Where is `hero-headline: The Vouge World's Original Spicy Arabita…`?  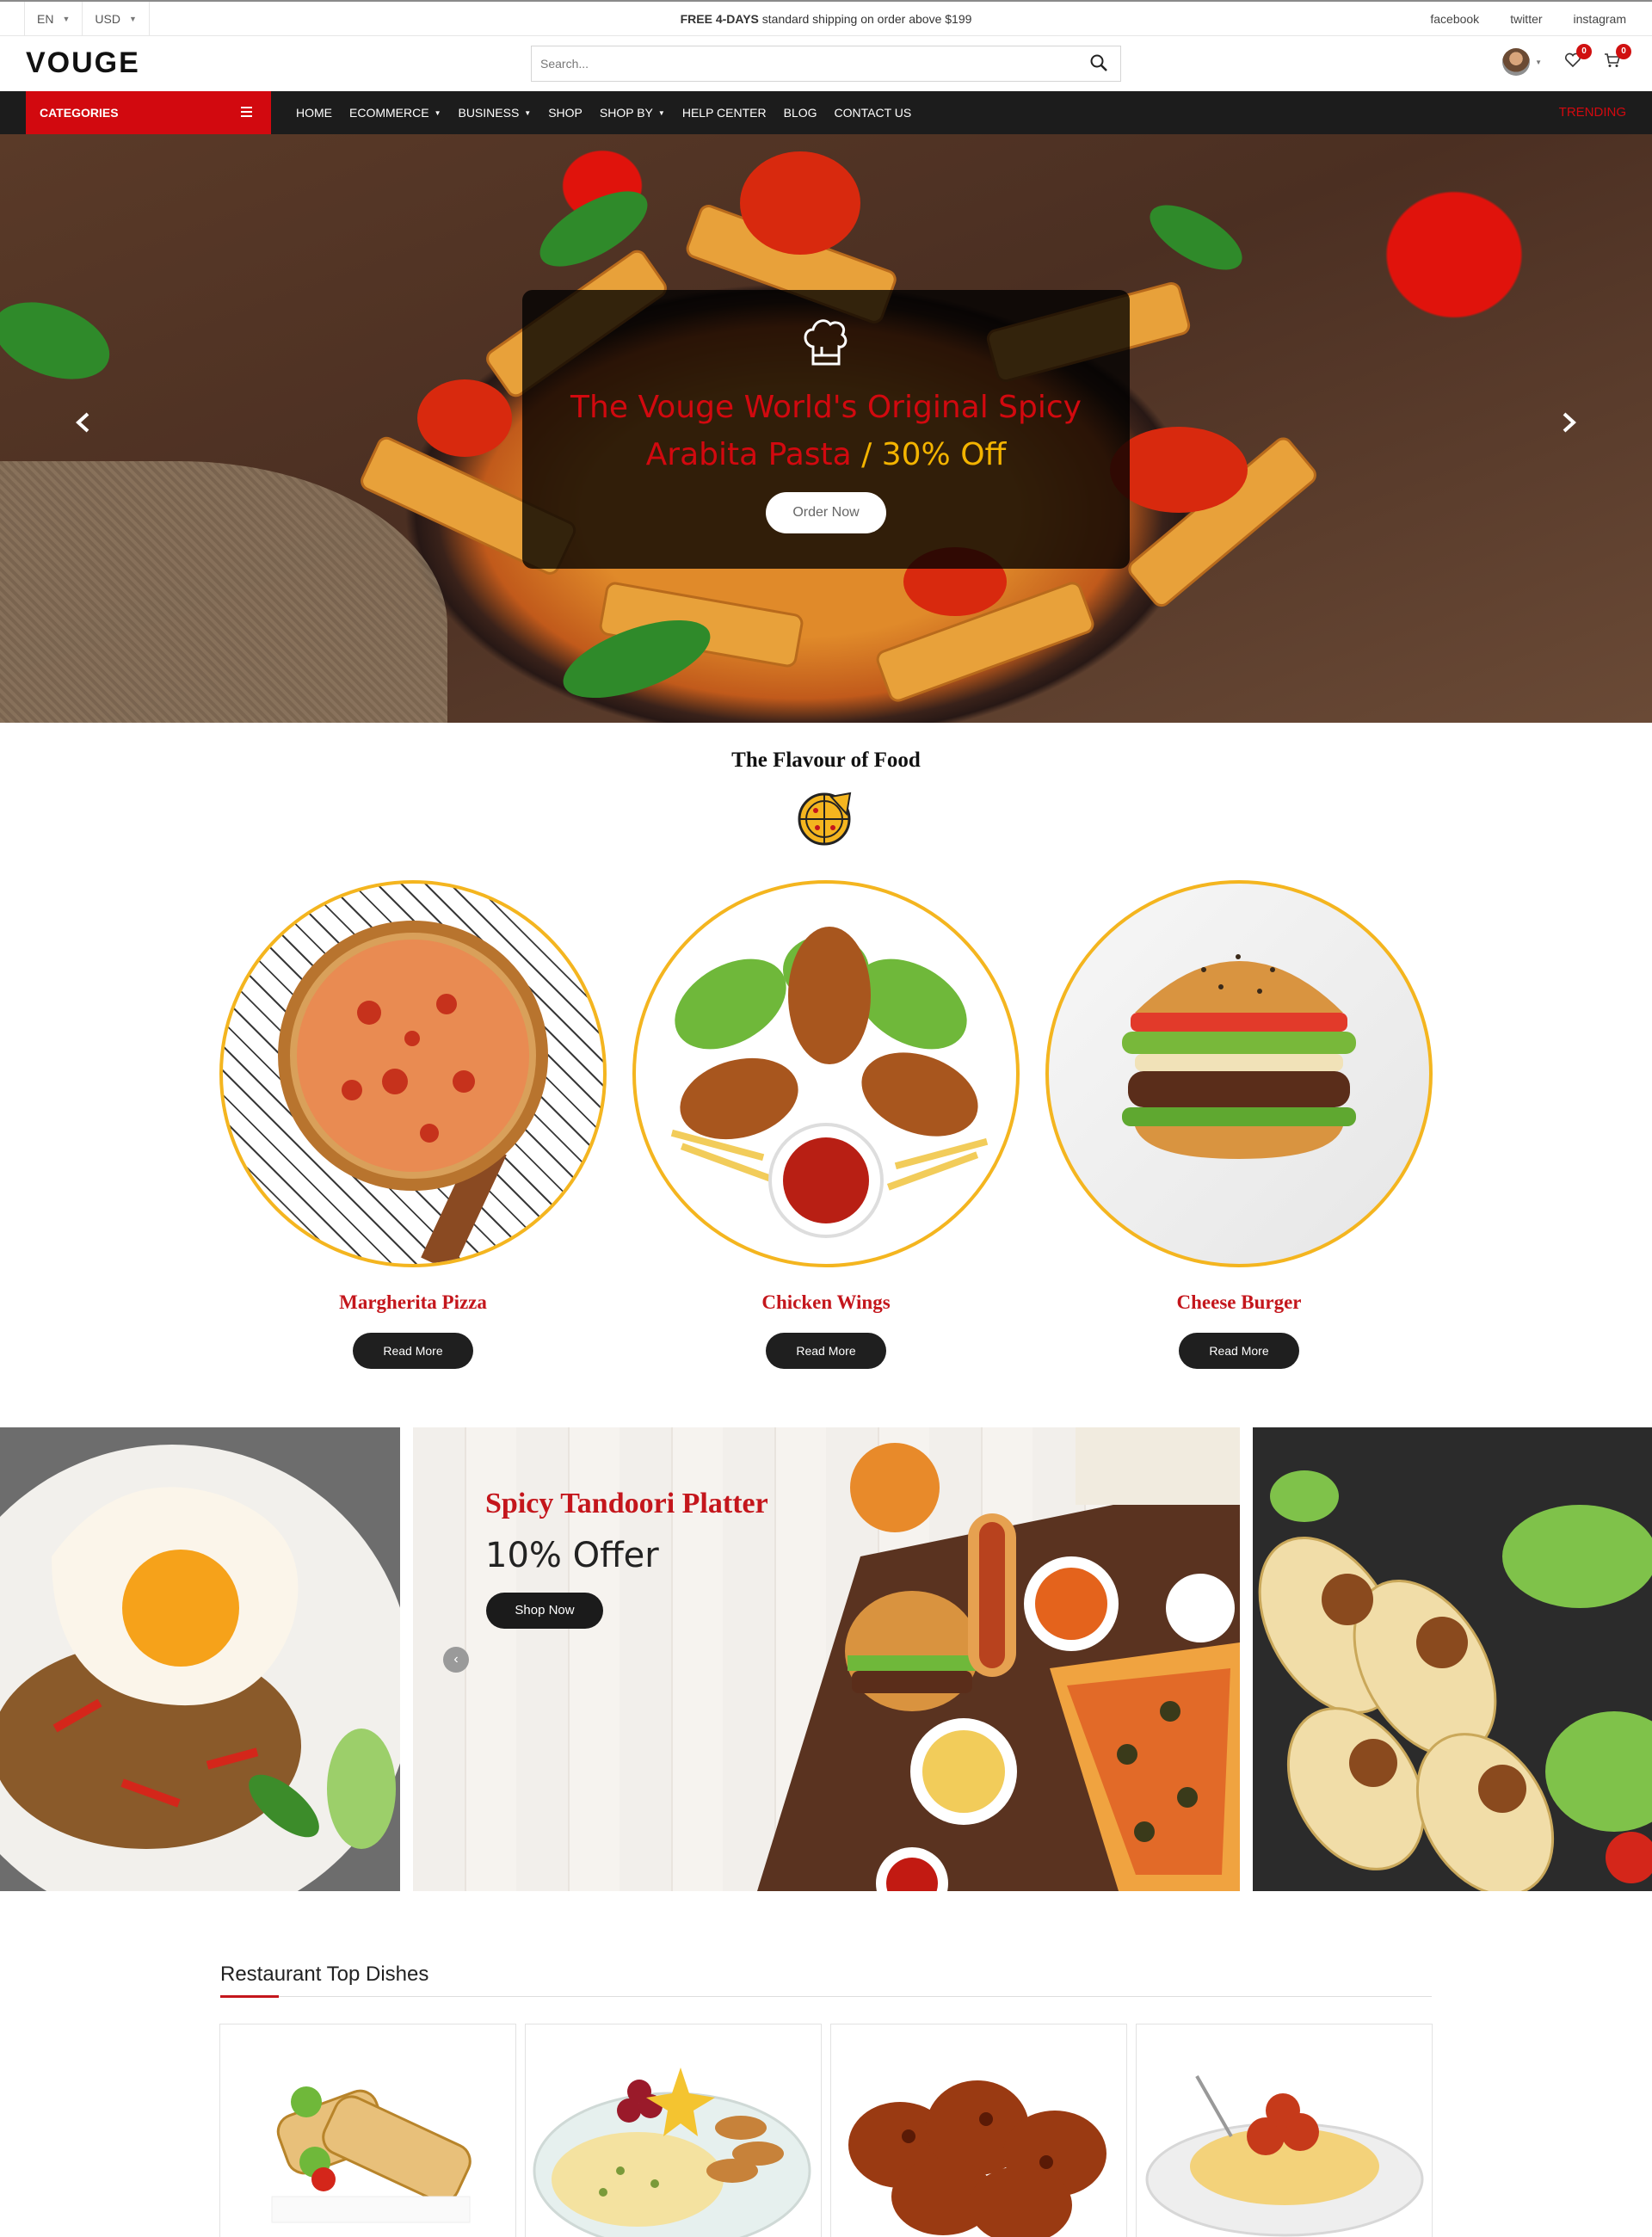 hero-headline: The Vouge World's Original Spicy Arabita… is located at coordinates (826, 431).